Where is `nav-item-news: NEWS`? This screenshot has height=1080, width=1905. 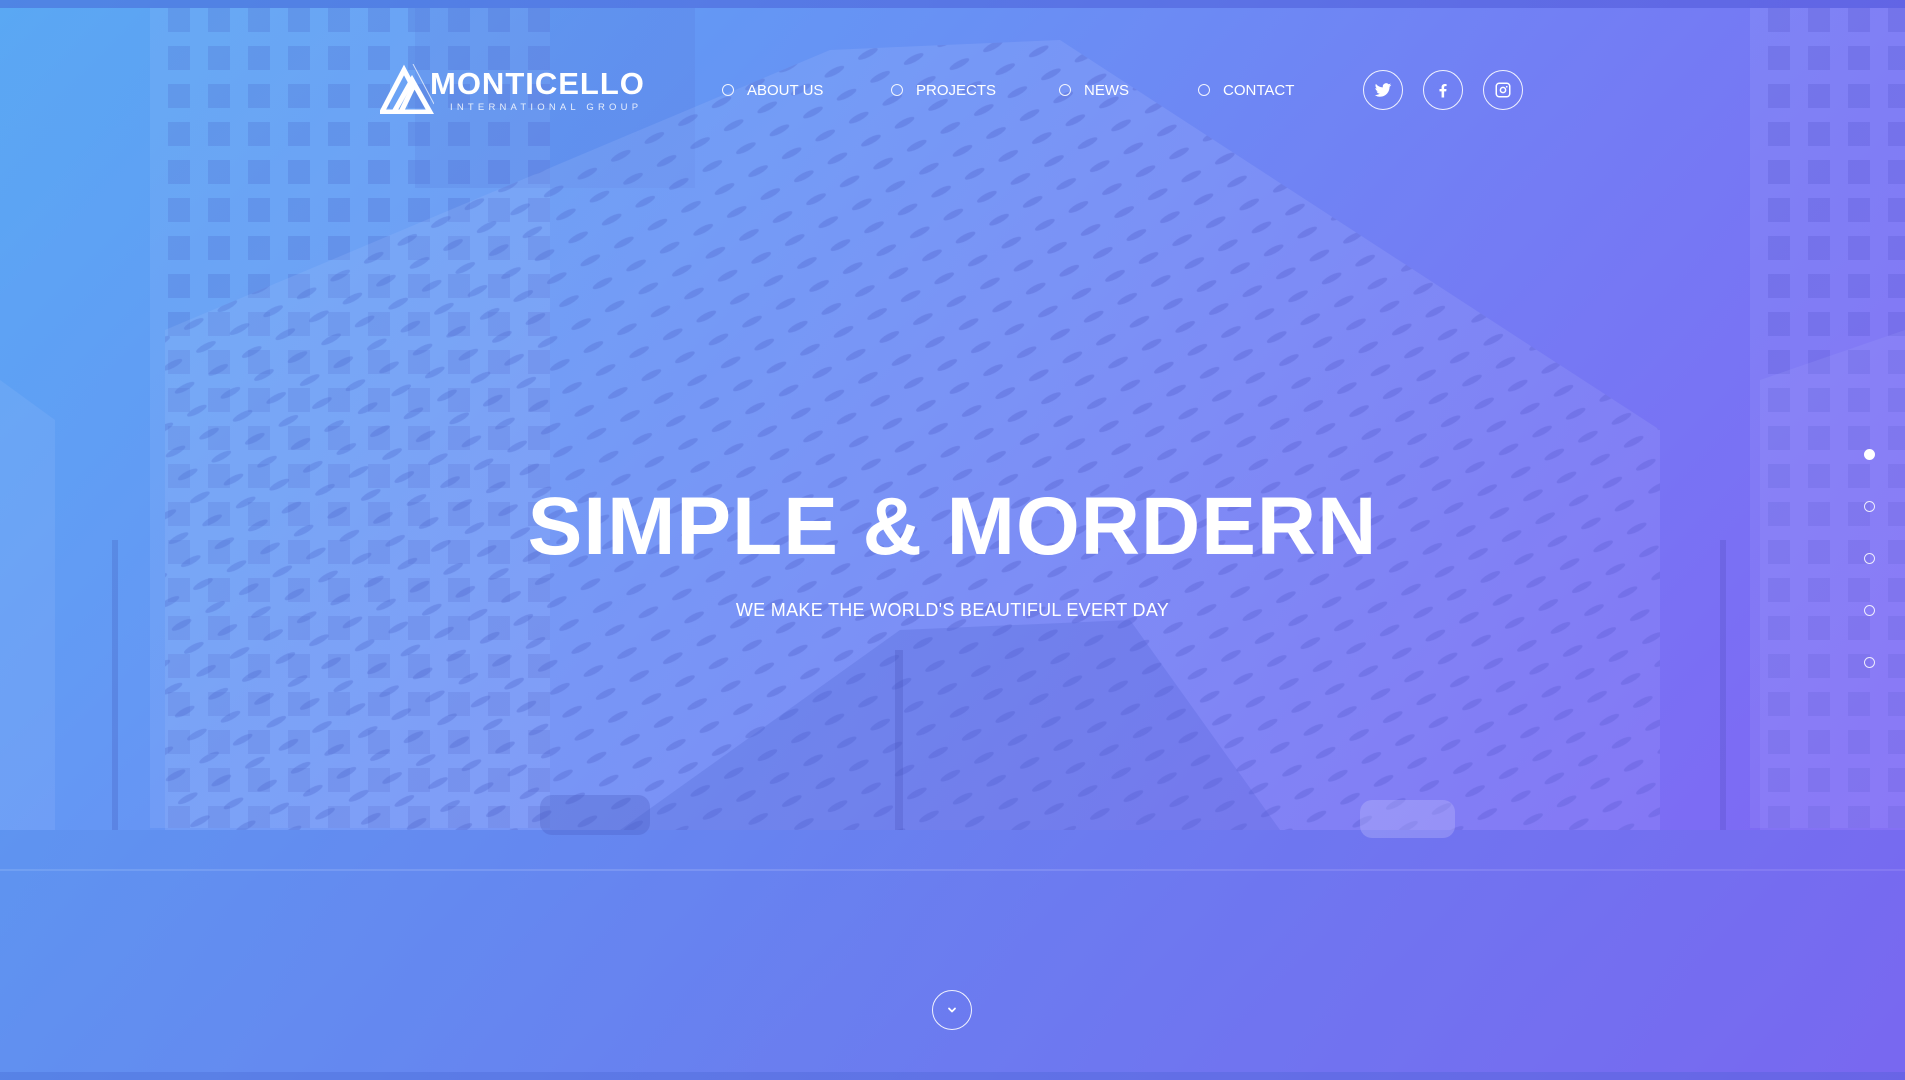
nav-item-news: NEWS is located at coordinates (1094, 90).